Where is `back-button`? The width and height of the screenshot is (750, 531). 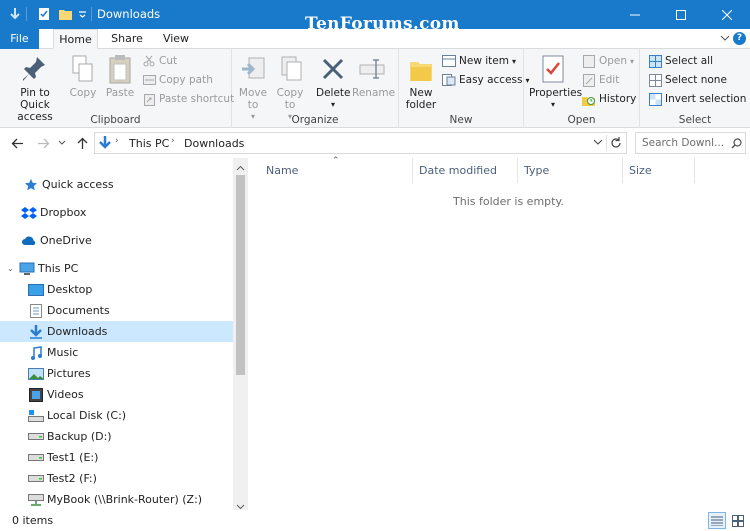
back-button is located at coordinates (17, 143).